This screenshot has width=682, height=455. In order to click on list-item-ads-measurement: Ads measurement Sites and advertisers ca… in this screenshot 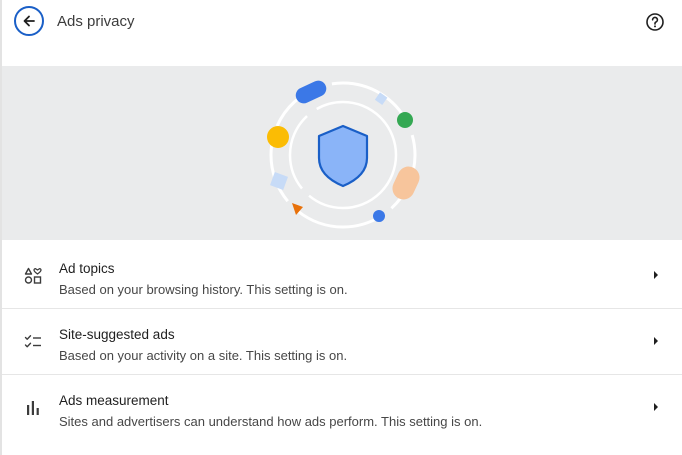, I will do `click(342, 407)`.